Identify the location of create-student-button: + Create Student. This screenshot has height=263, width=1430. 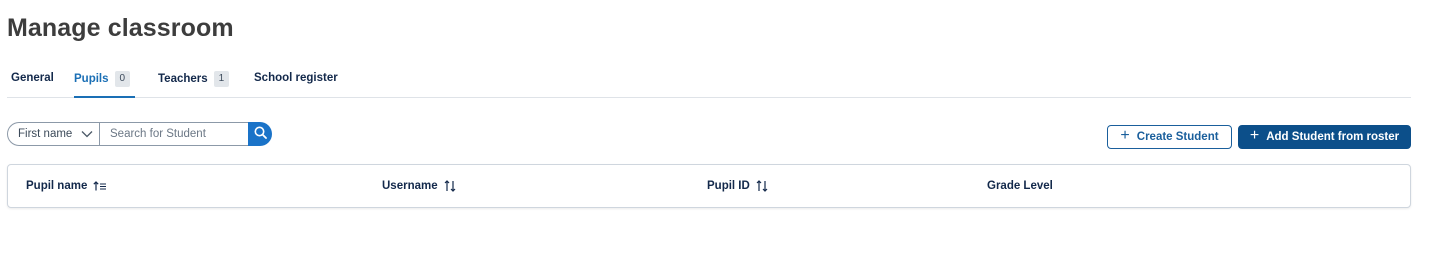
(1169, 137).